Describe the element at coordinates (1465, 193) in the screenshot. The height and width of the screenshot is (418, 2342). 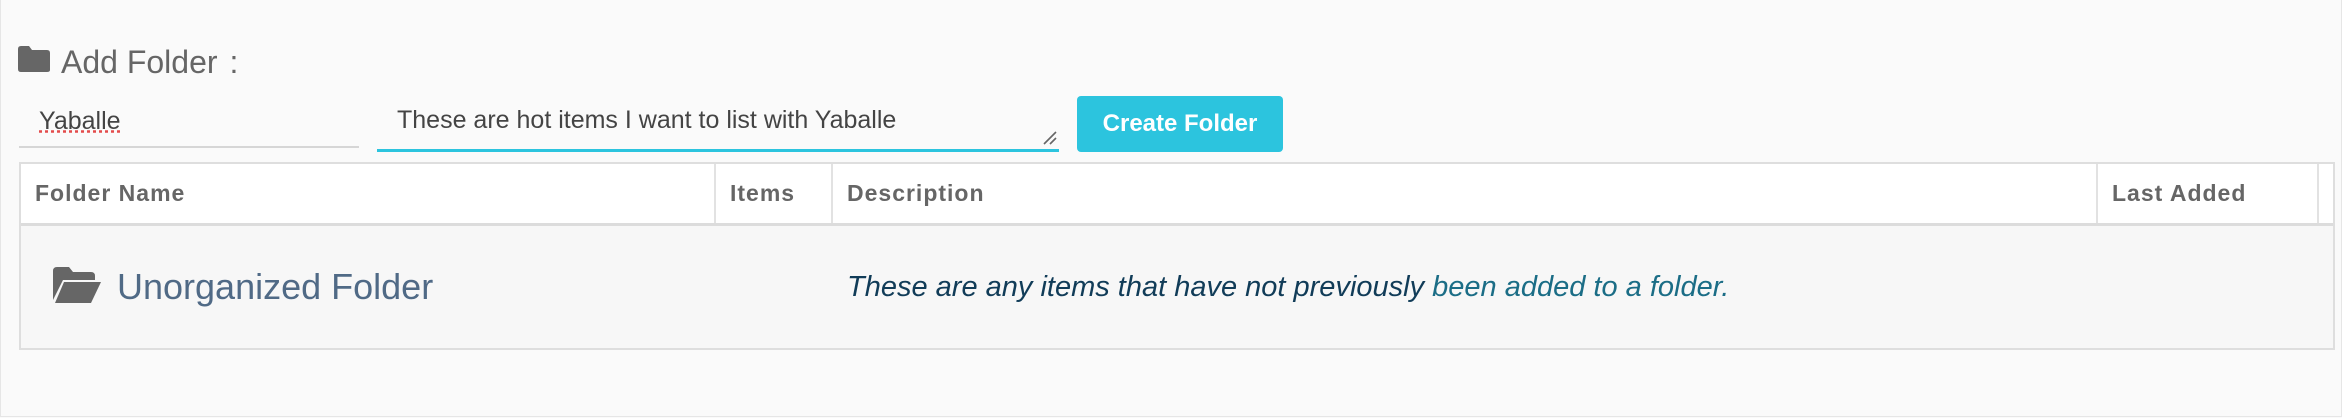
I see `column-header-description: Description` at that location.